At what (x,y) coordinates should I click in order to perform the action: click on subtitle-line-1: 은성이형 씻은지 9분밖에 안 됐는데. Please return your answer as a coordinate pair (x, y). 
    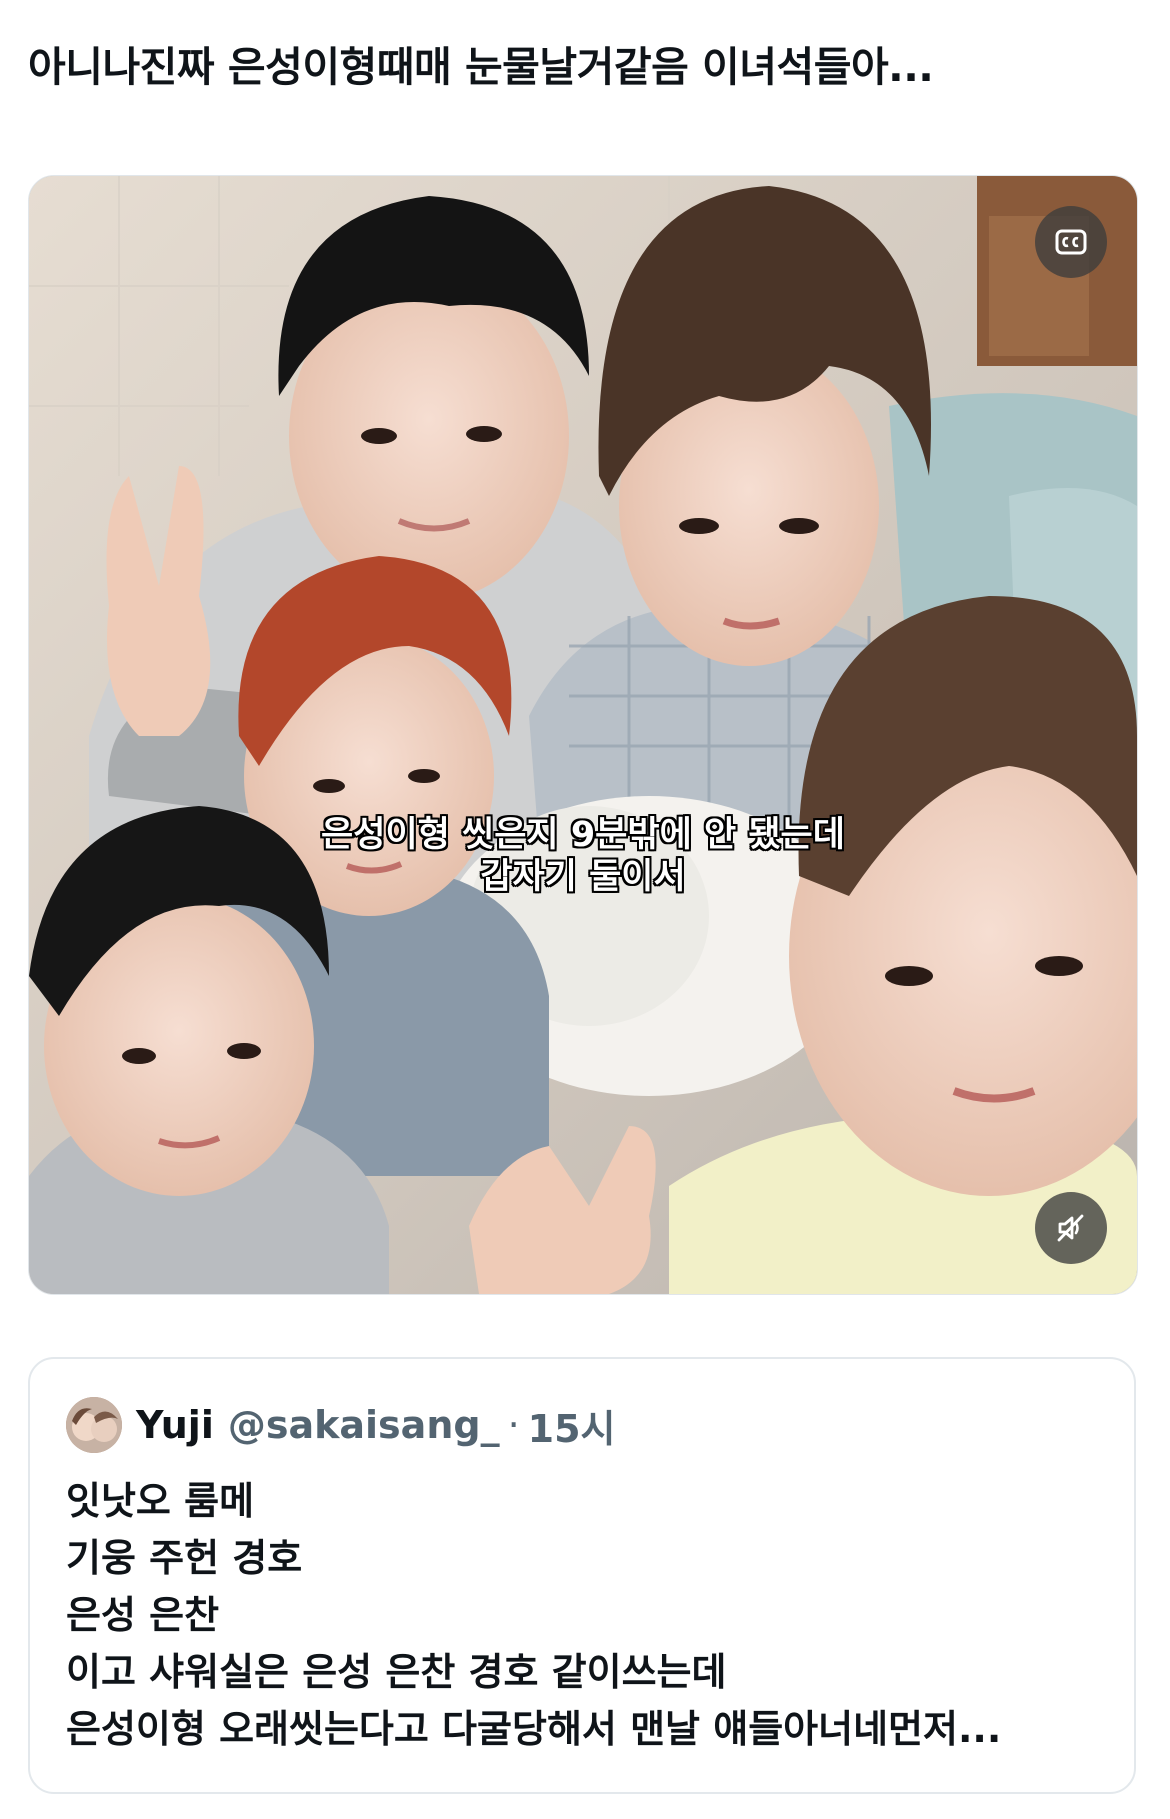
    Looking at the image, I should click on (583, 835).